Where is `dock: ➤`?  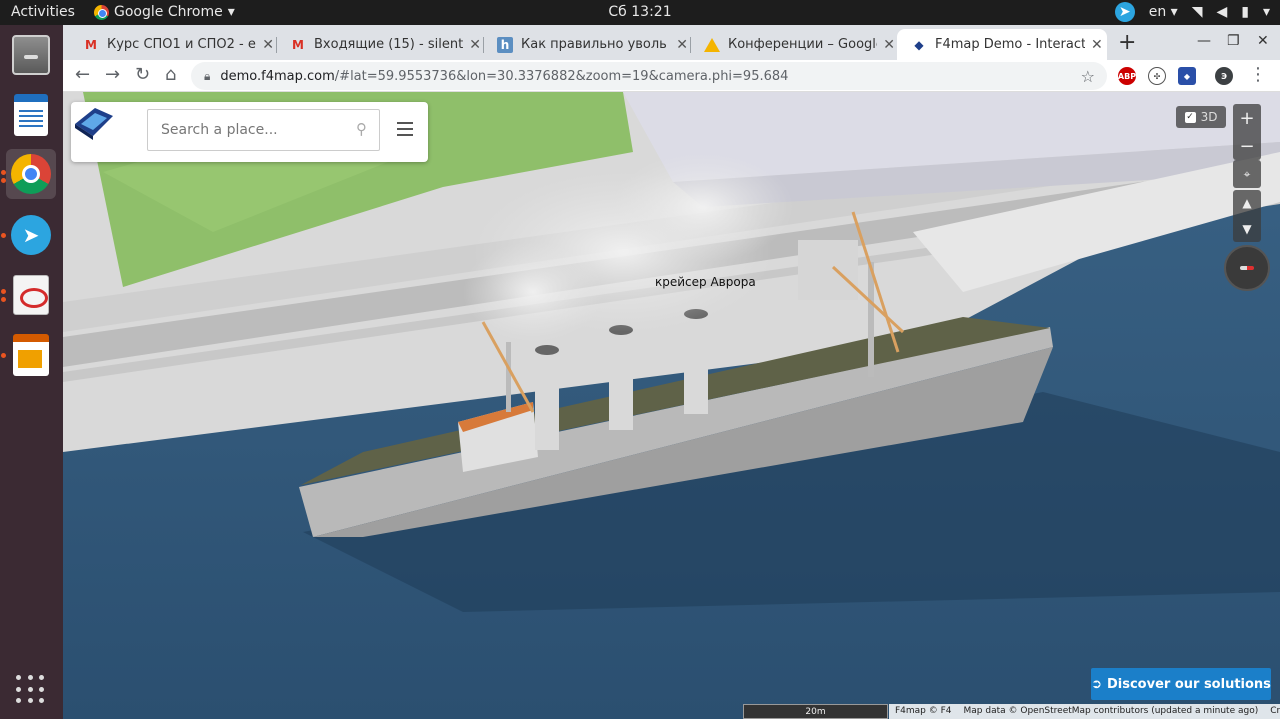 dock: ➤ is located at coordinates (31, 372).